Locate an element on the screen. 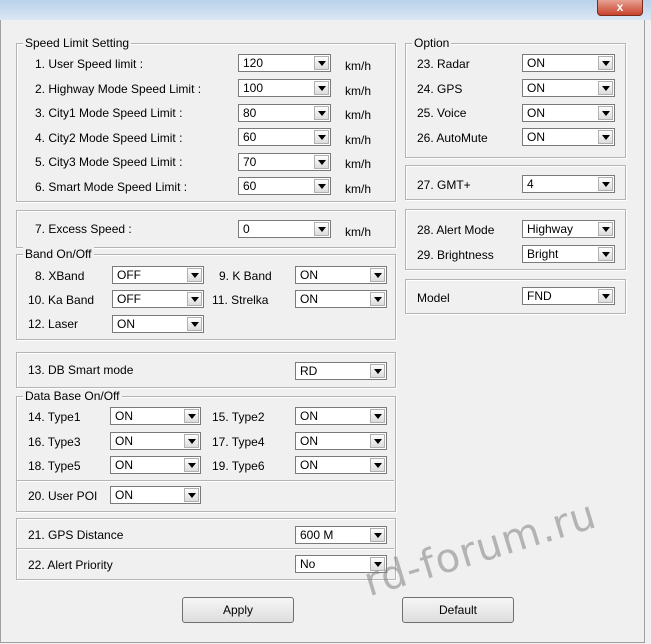  gps-alert-separator is located at coordinates (205, 549).